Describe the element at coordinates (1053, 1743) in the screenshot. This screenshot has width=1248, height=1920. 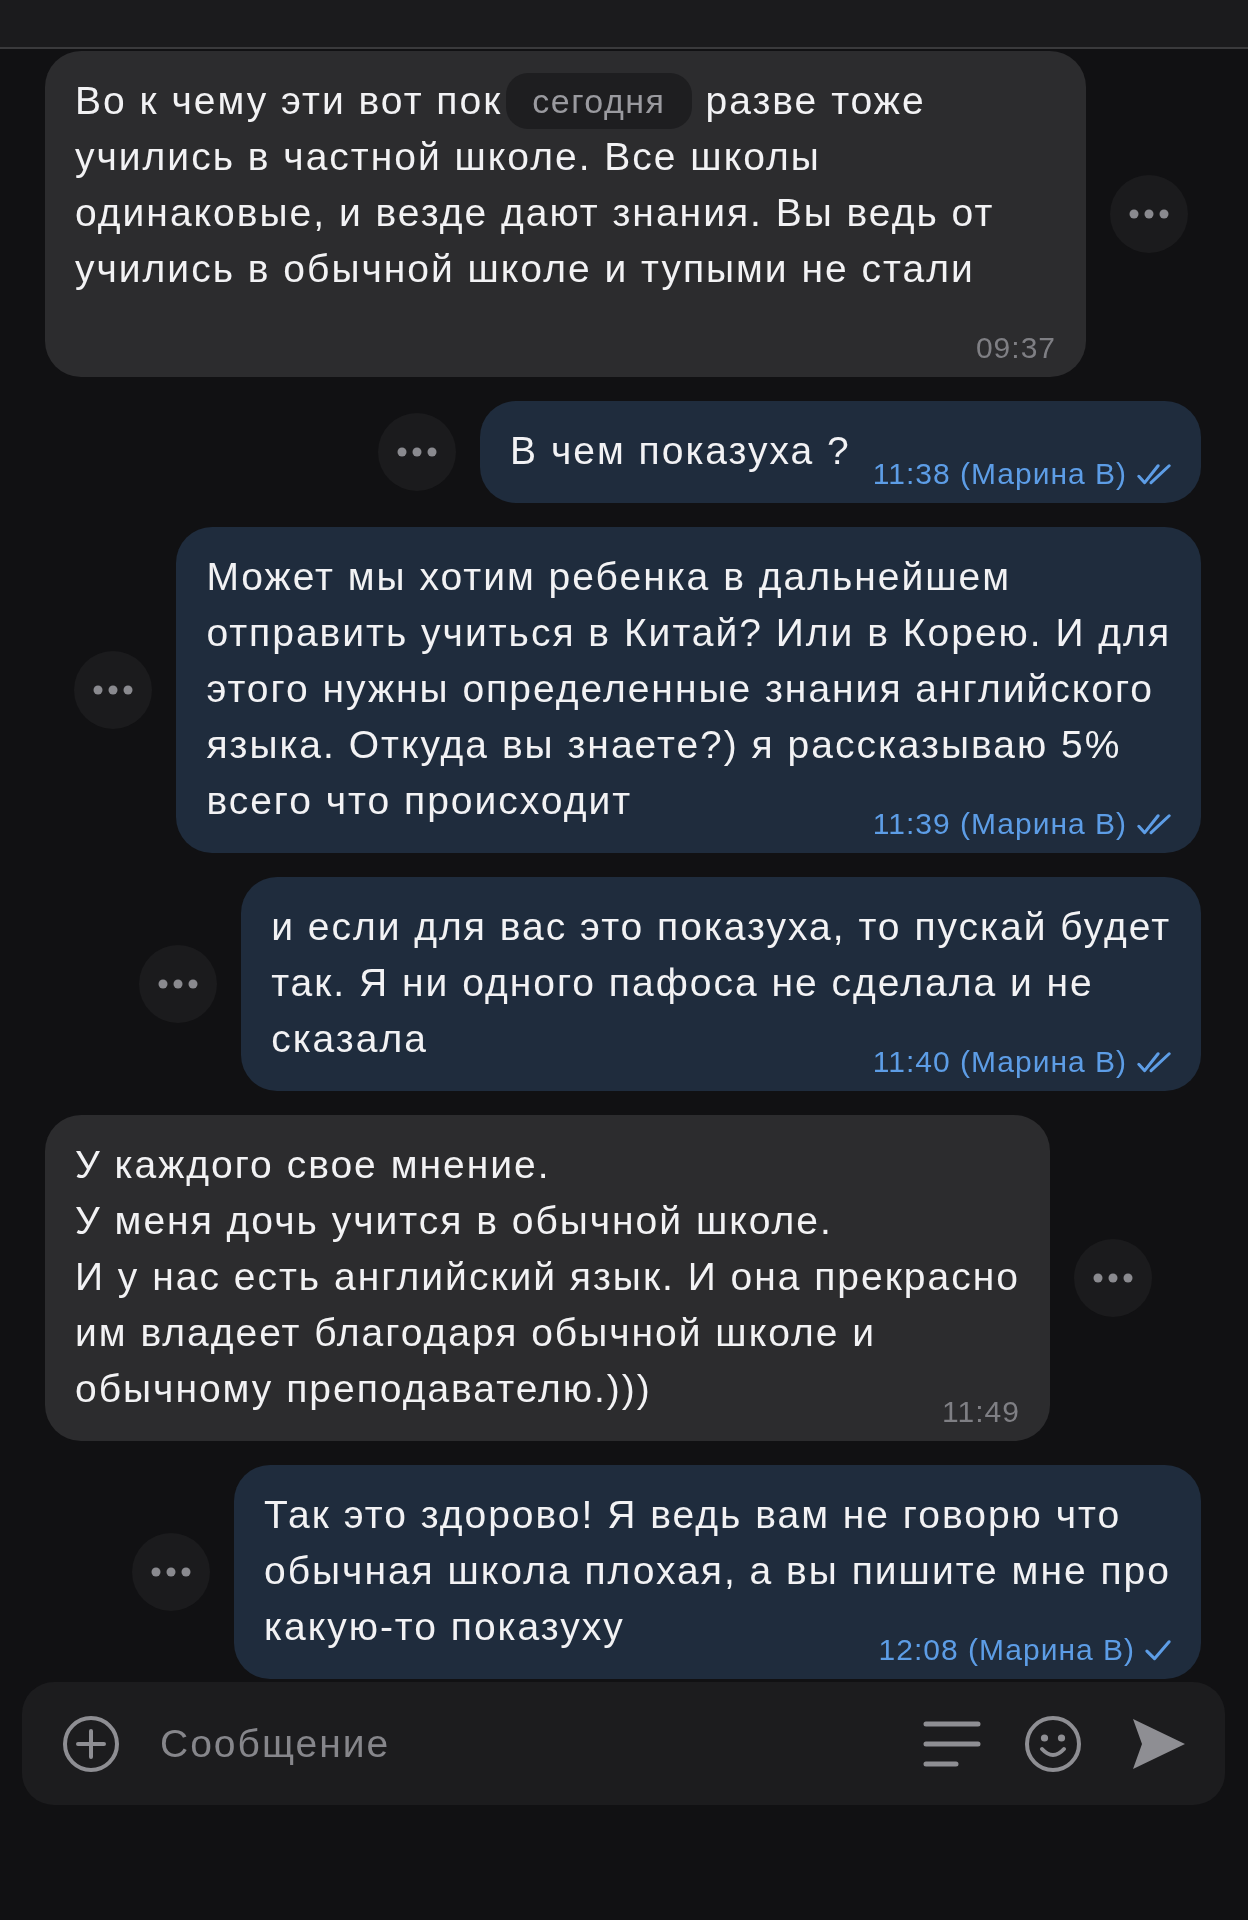
I see `smiley-icon` at that location.